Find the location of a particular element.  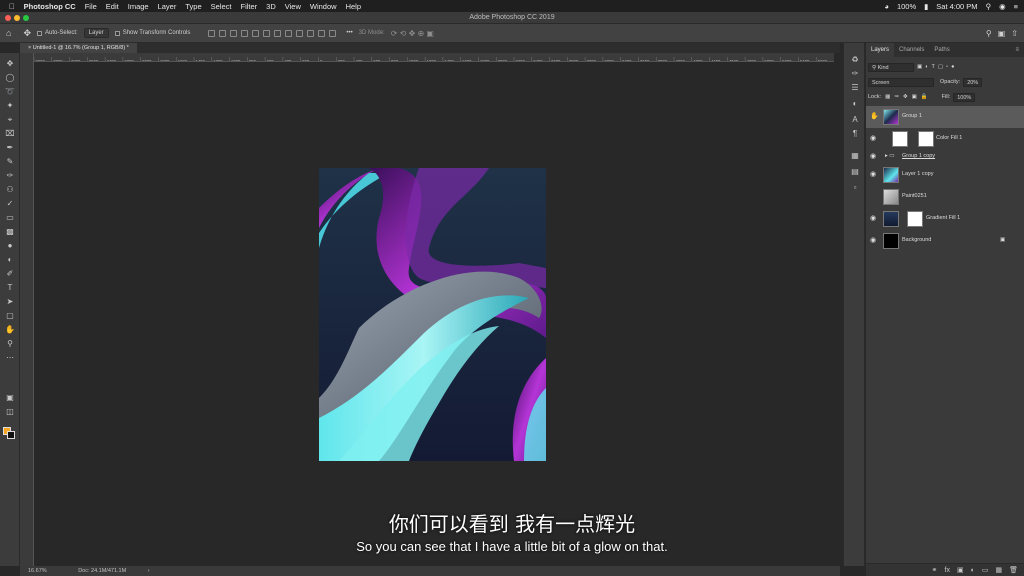

layer-row-color-fill-1: ◉ Color Fill 1 is located at coordinates (945, 139).